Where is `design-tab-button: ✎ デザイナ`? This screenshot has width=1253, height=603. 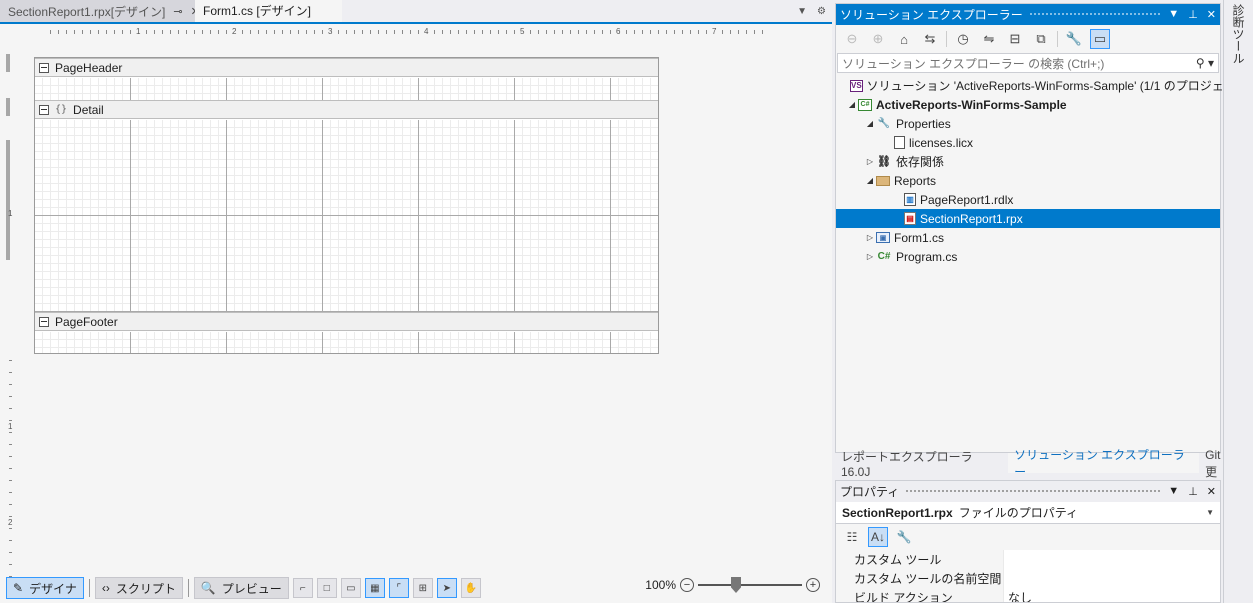 design-tab-button: ✎ デザイナ is located at coordinates (45, 588).